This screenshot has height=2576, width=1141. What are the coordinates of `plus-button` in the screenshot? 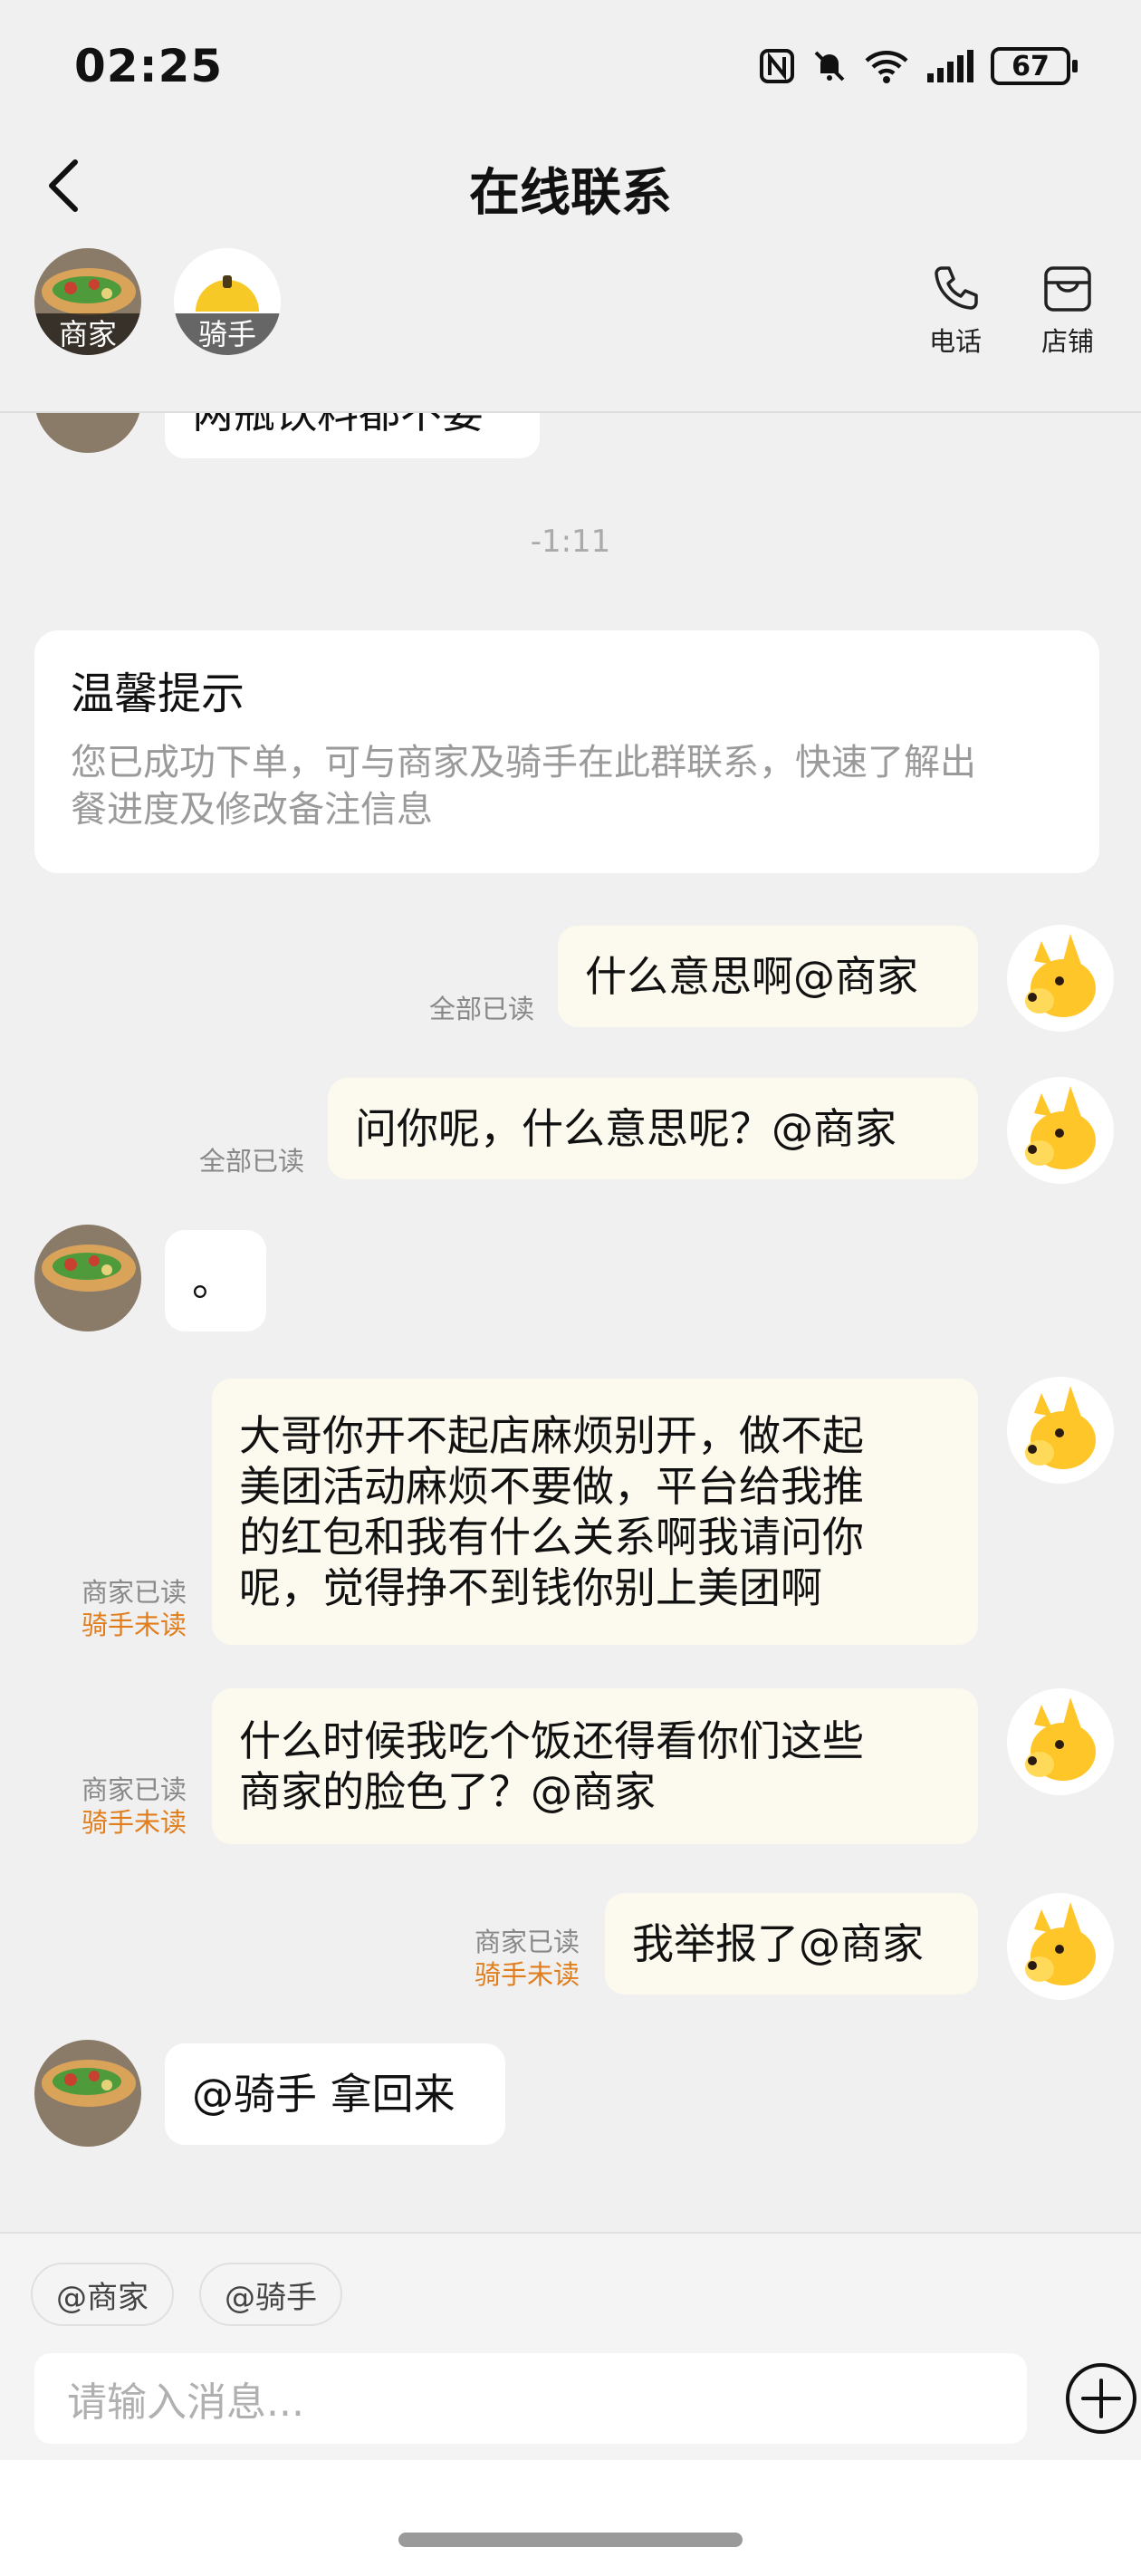 It's located at (1101, 2398).